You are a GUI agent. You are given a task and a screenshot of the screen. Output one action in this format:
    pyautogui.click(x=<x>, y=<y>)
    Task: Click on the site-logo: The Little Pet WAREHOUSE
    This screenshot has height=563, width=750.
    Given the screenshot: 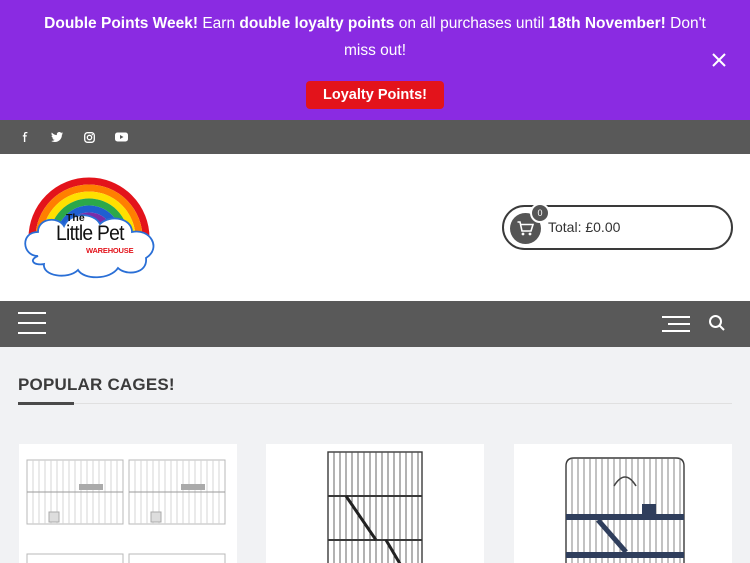 What is the action you would take?
    pyautogui.click(x=89, y=230)
    